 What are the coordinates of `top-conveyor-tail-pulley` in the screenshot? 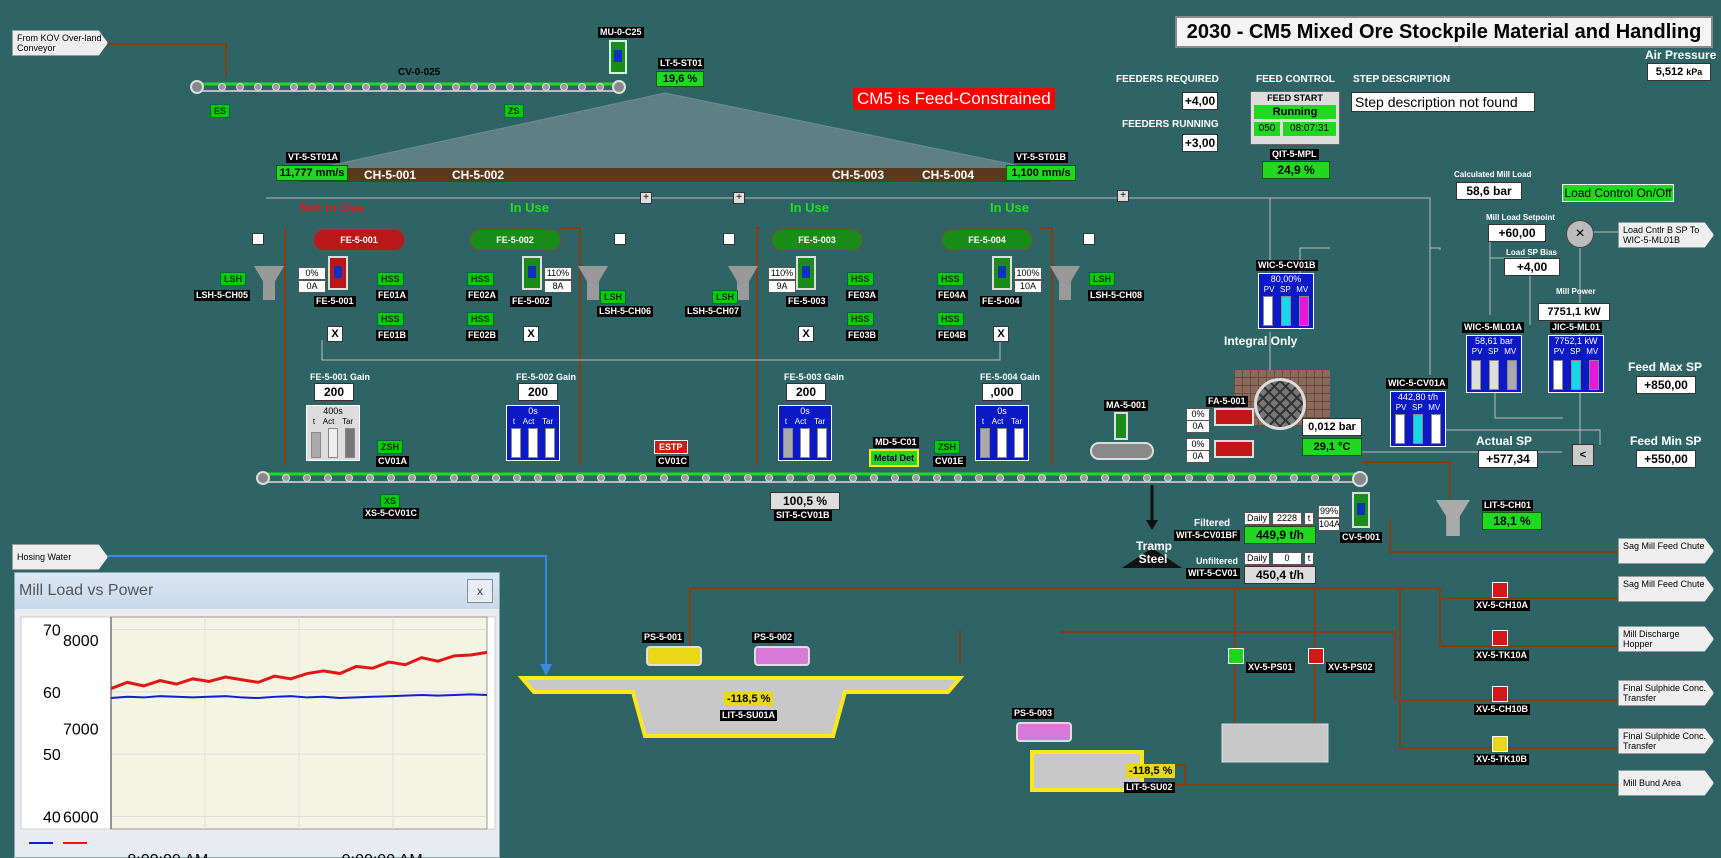 It's located at (619, 87).